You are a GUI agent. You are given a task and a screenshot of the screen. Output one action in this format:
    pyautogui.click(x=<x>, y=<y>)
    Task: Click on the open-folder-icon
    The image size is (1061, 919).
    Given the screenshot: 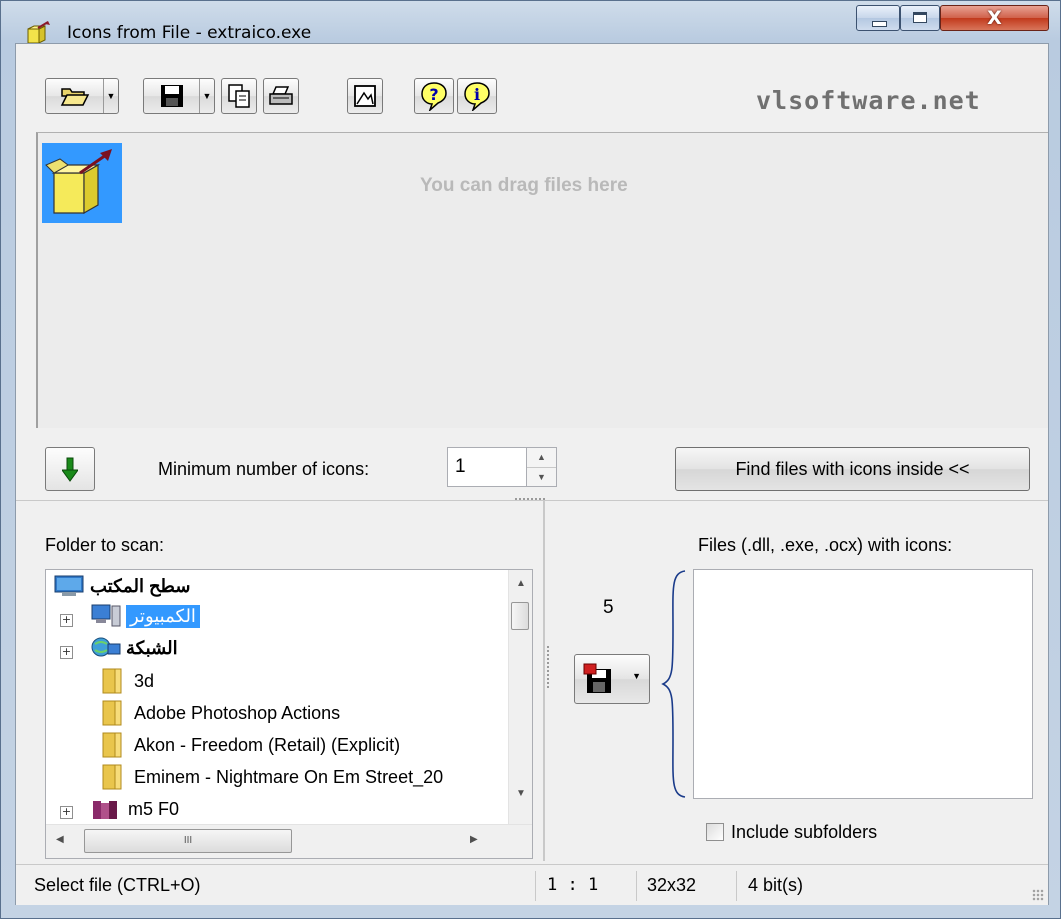 What is the action you would take?
    pyautogui.click(x=75, y=97)
    